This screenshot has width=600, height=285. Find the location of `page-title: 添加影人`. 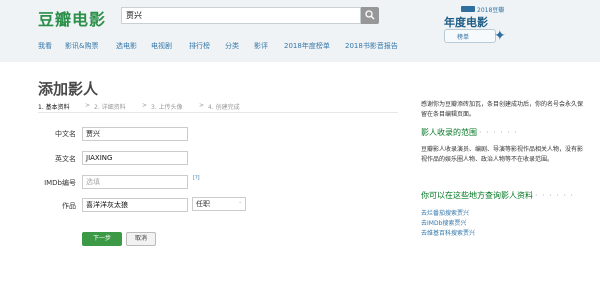

page-title: 添加影人 is located at coordinates (68, 89).